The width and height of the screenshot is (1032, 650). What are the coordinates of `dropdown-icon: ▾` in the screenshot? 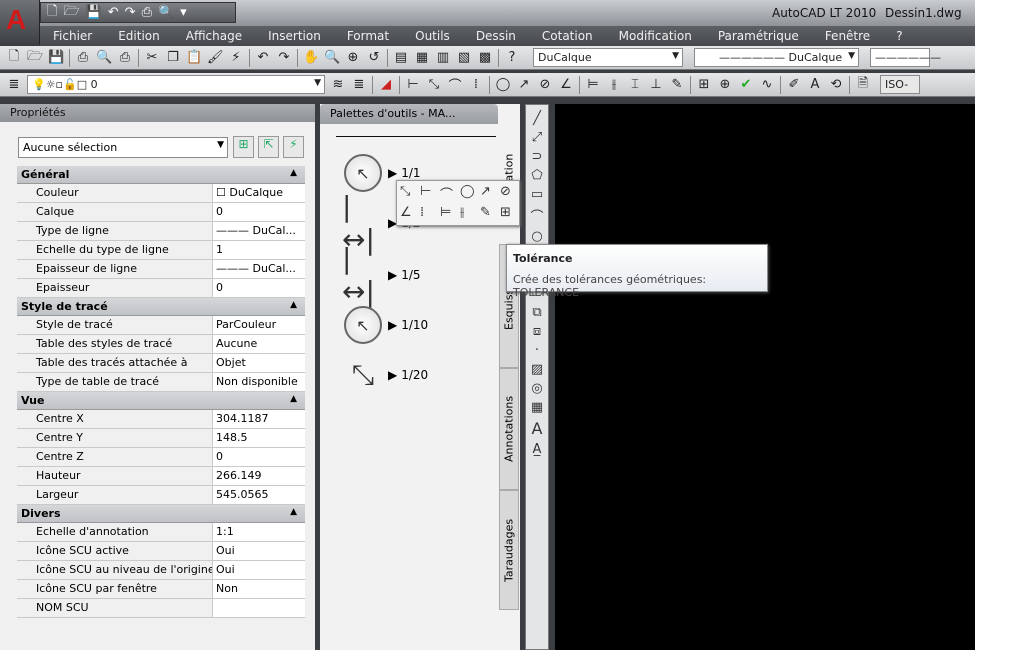 It's located at (183, 12).